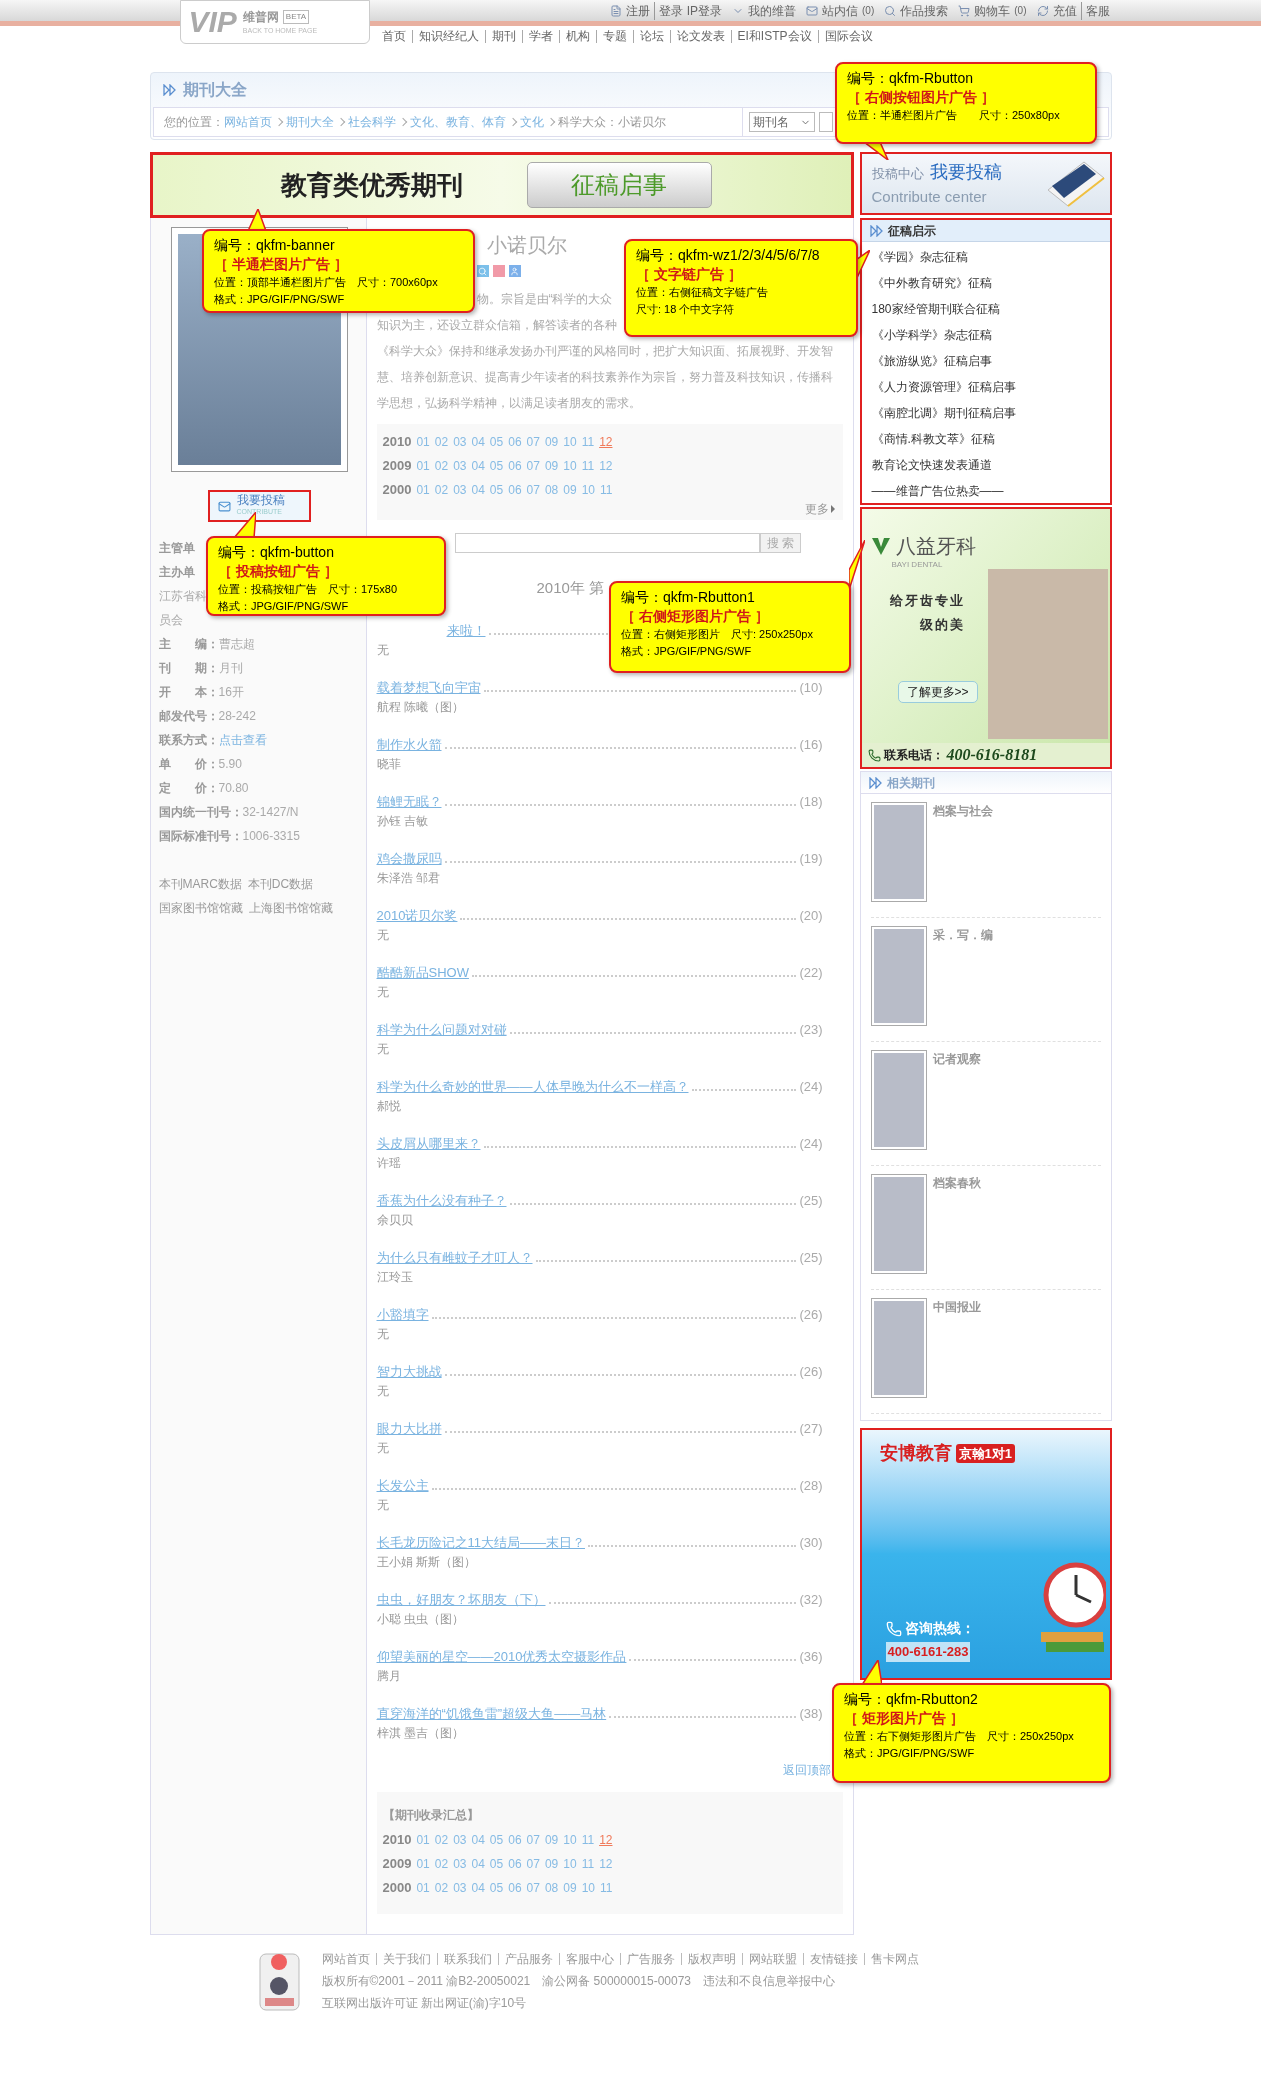 This screenshot has width=1261, height=2086. What do you see at coordinates (200, 884) in the screenshot?
I see `data-link: 本刊MARC数据` at bounding box center [200, 884].